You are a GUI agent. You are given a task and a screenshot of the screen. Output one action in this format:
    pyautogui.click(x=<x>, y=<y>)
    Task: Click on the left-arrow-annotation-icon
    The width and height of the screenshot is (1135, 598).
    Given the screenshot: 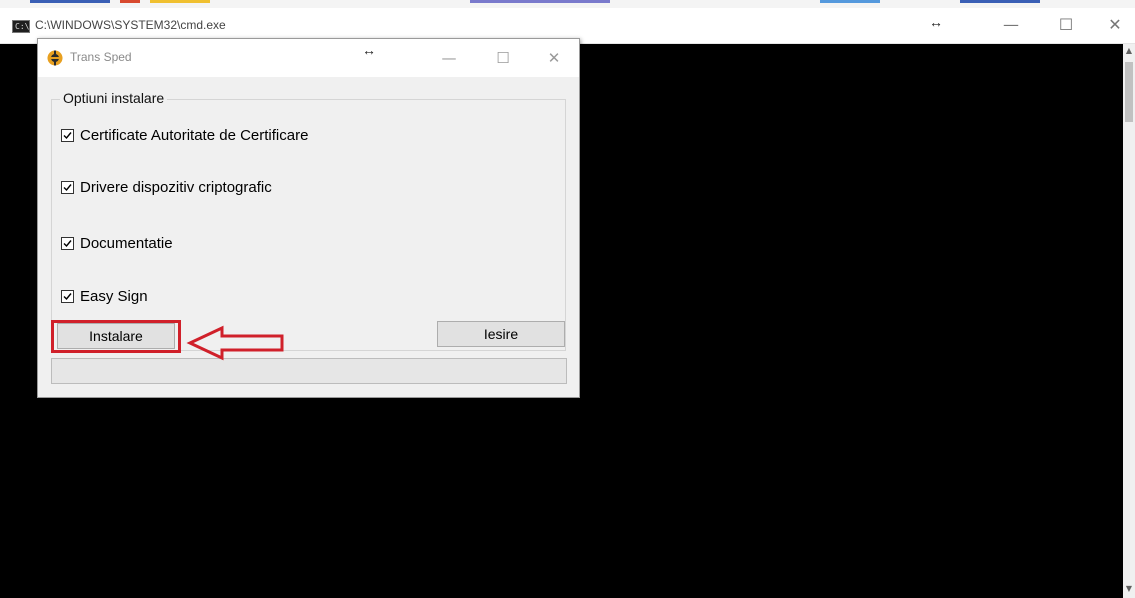 What is the action you would take?
    pyautogui.click(x=235, y=343)
    